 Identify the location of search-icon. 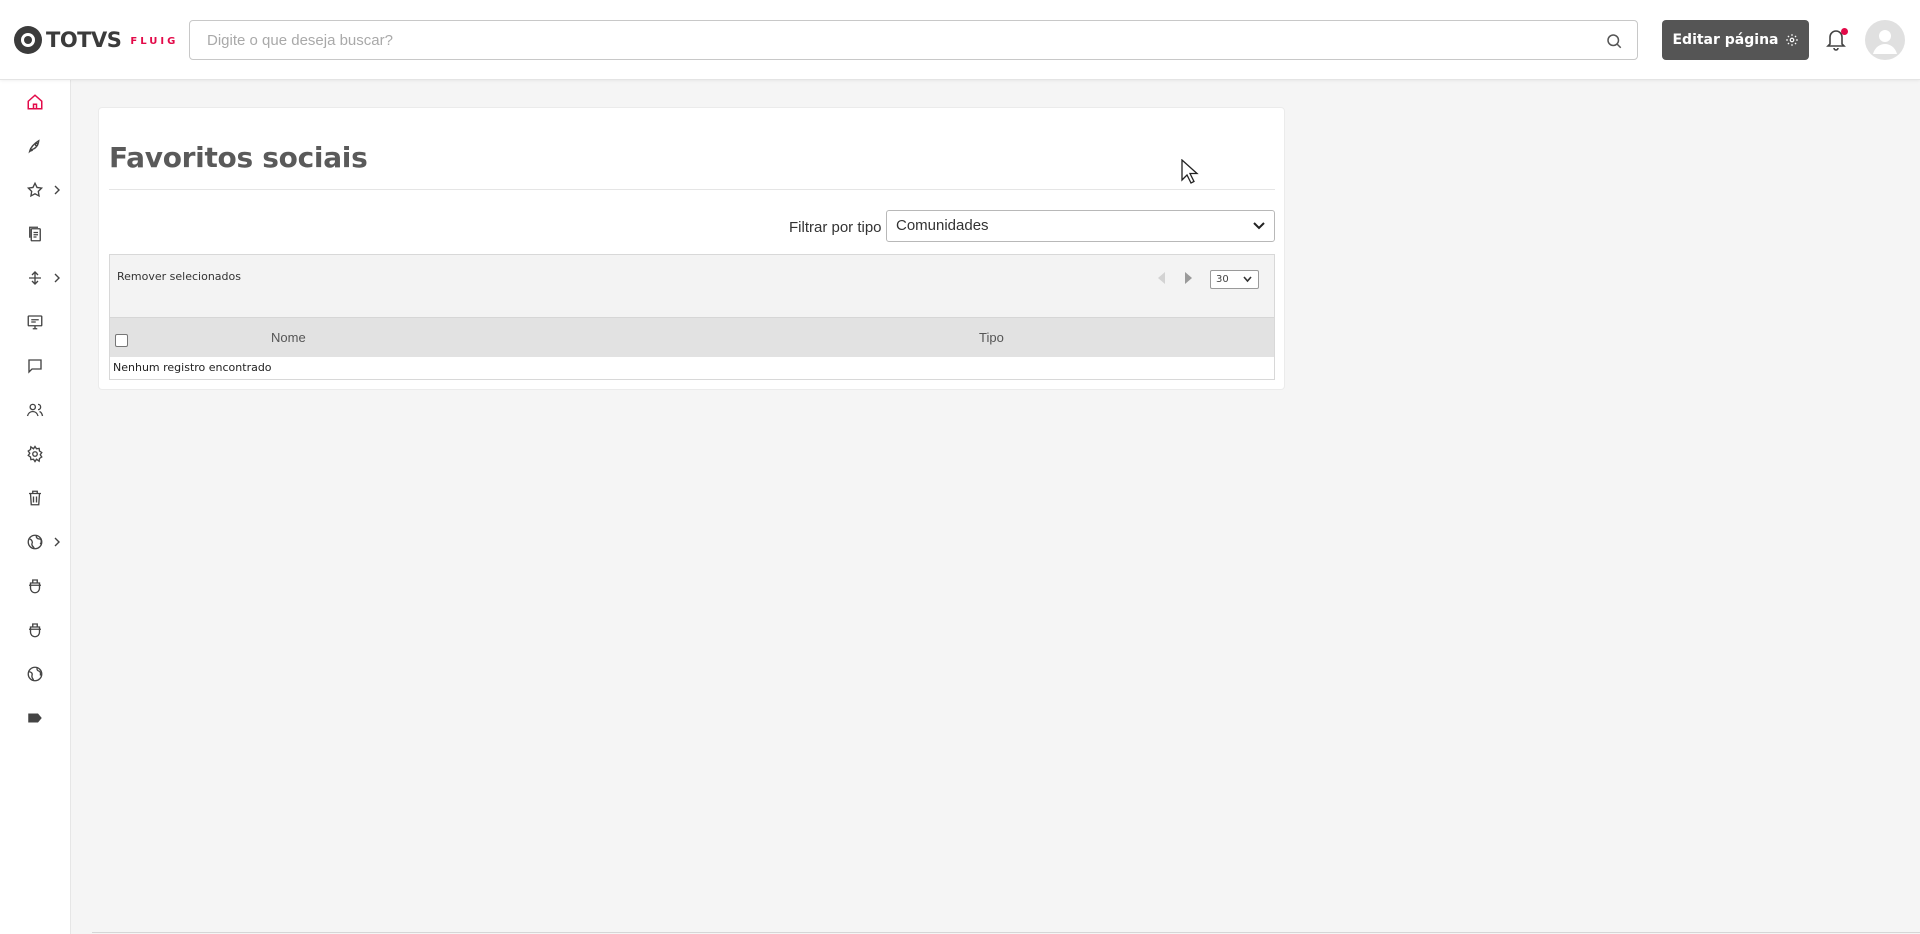
(1614, 41).